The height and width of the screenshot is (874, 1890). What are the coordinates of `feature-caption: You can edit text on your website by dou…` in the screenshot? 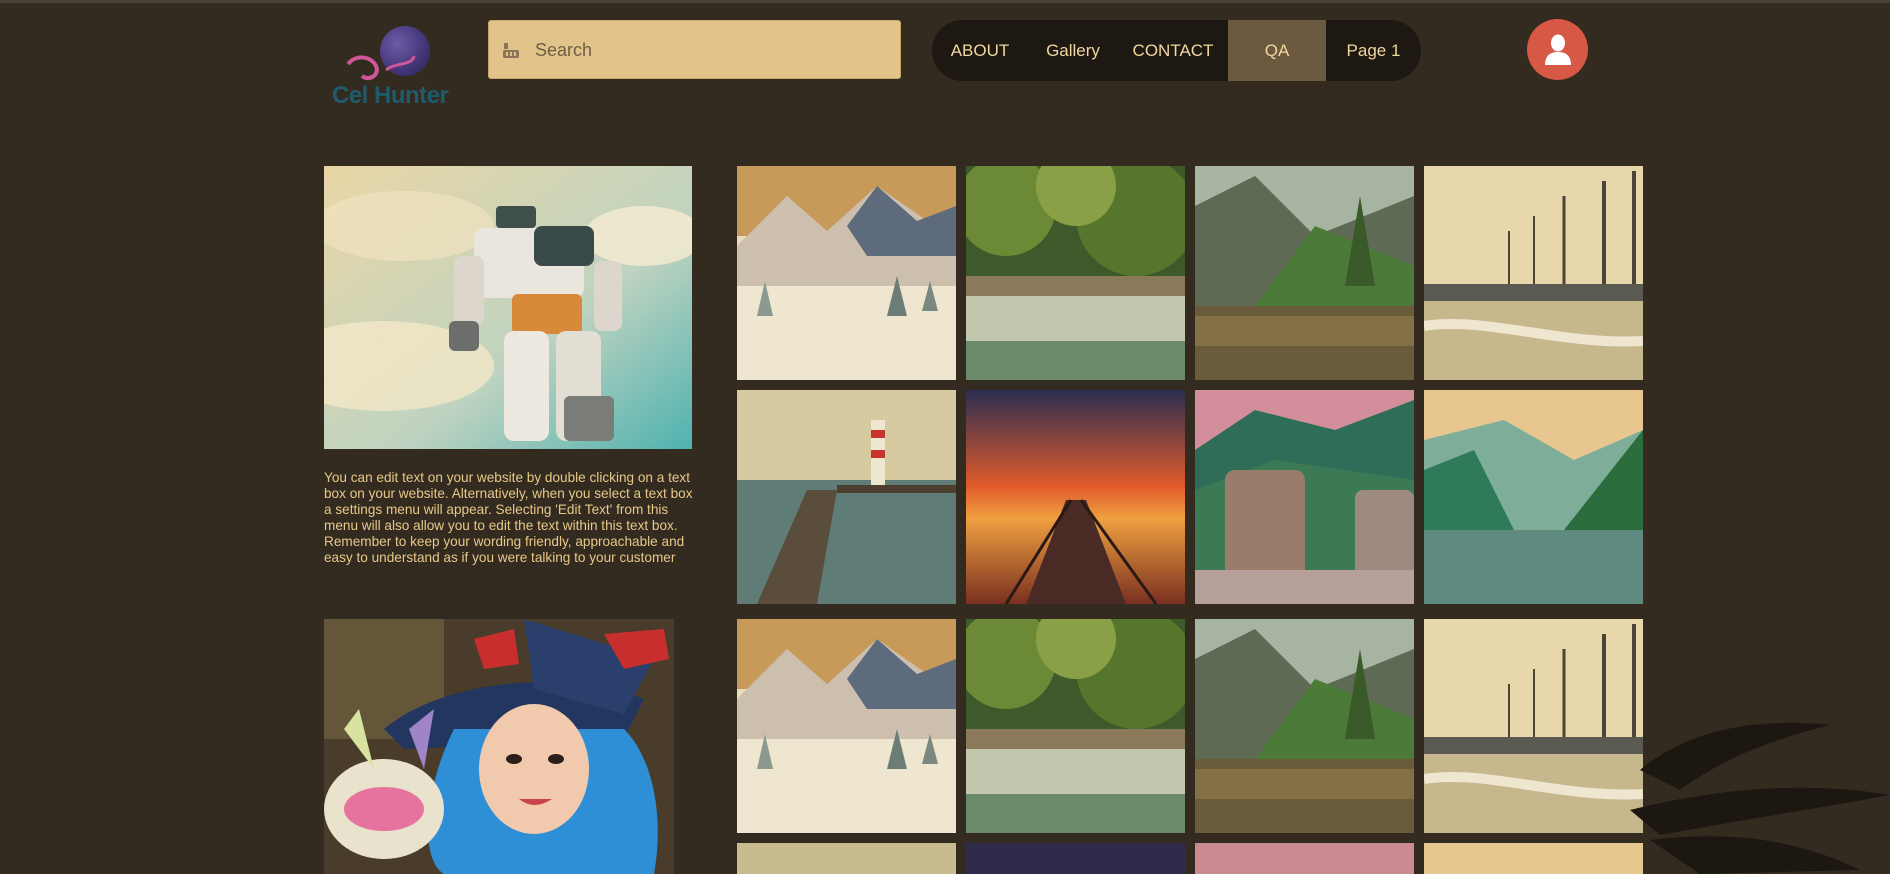 It's located at (508, 517).